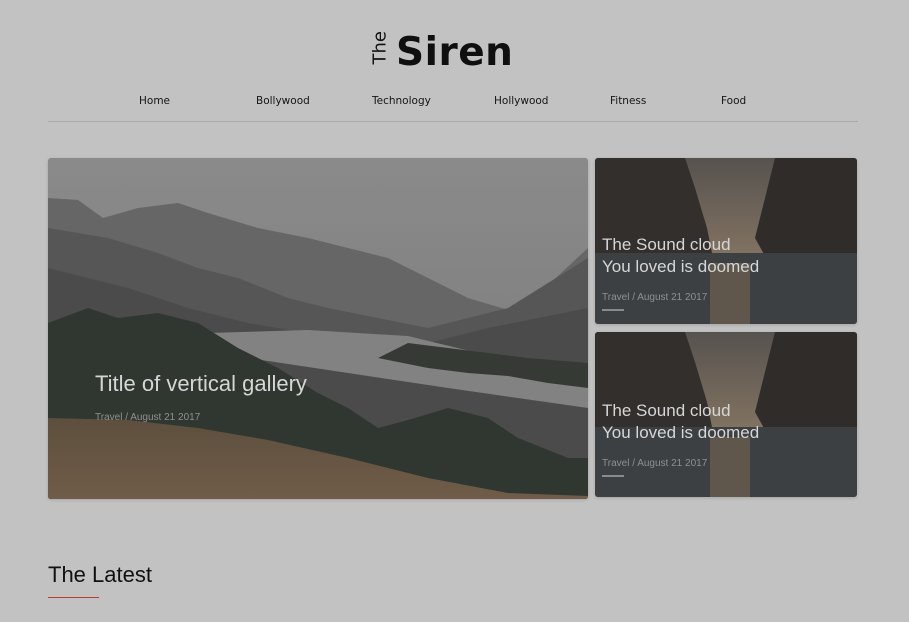 This screenshot has width=909, height=622. I want to click on nav-item-home: Home, so click(154, 101).